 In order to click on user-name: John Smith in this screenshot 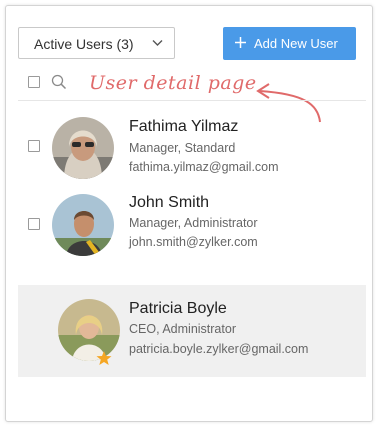, I will do `click(169, 203)`.